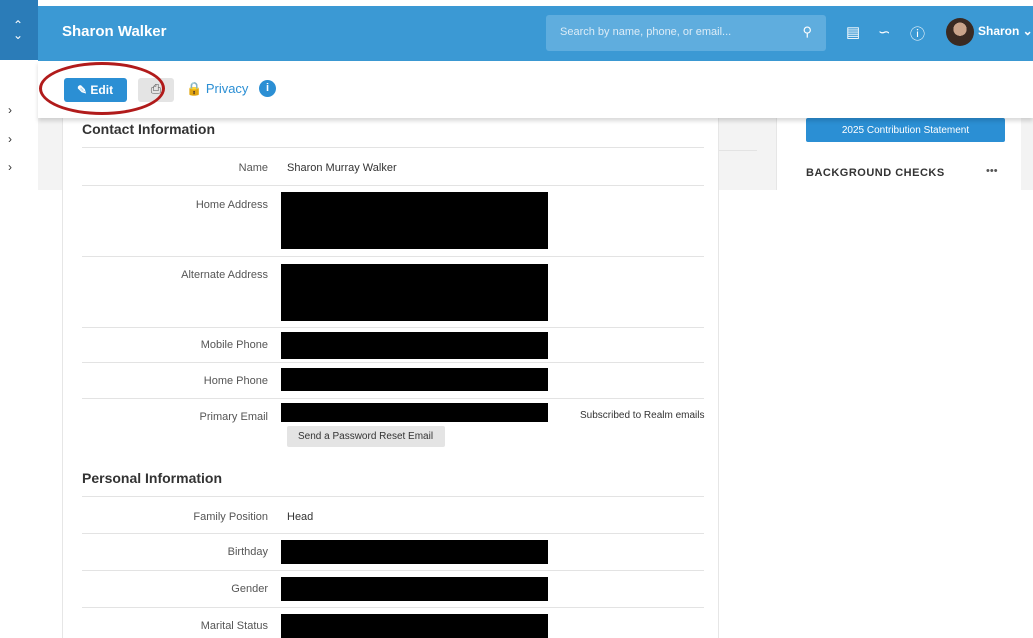 Image resolution: width=1033 pixels, height=638 pixels. What do you see at coordinates (152, 478) in the screenshot?
I see `personal-section-title: Personal Information` at bounding box center [152, 478].